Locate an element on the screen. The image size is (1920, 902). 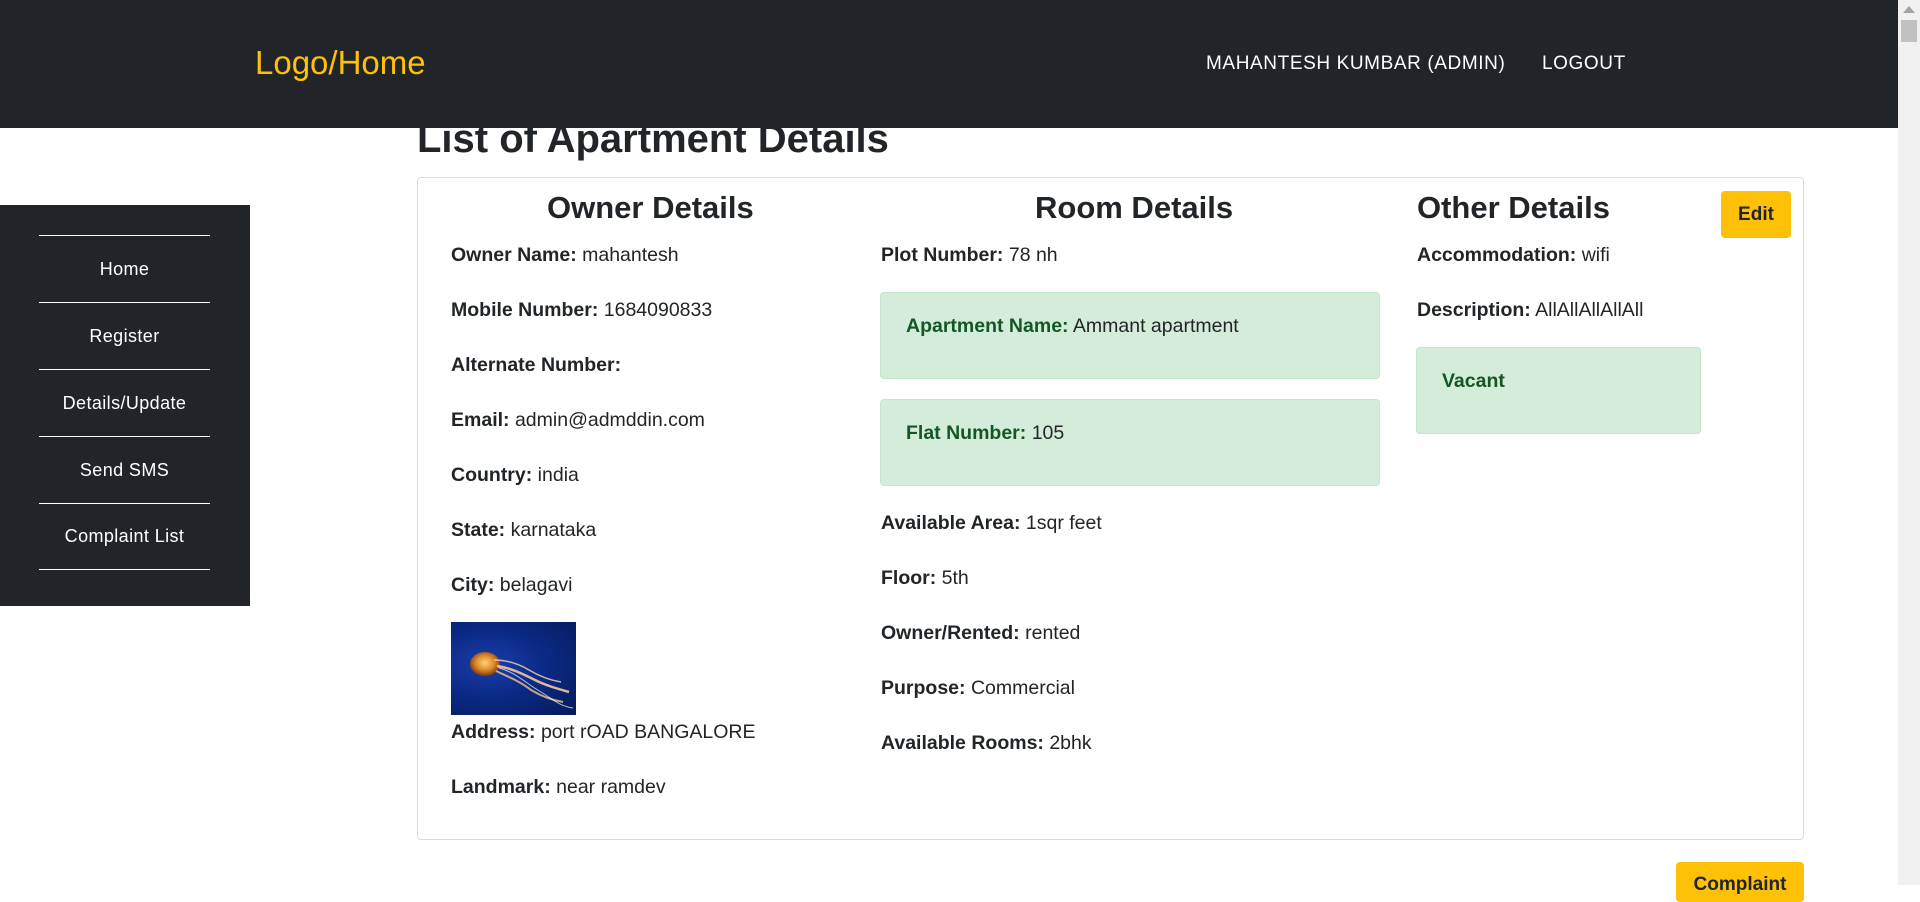
sidebar-item-details-update: Details/Update is located at coordinates (124, 402).